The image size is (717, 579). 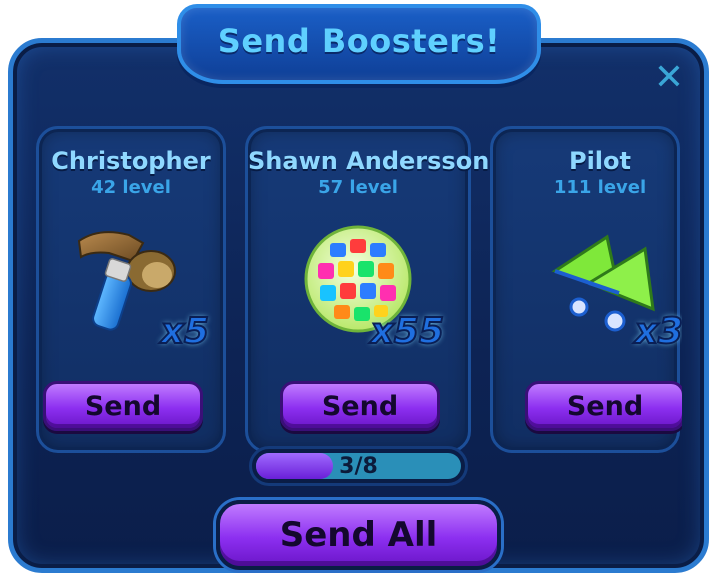 I want to click on booster-count: x55, so click(x=407, y=331).